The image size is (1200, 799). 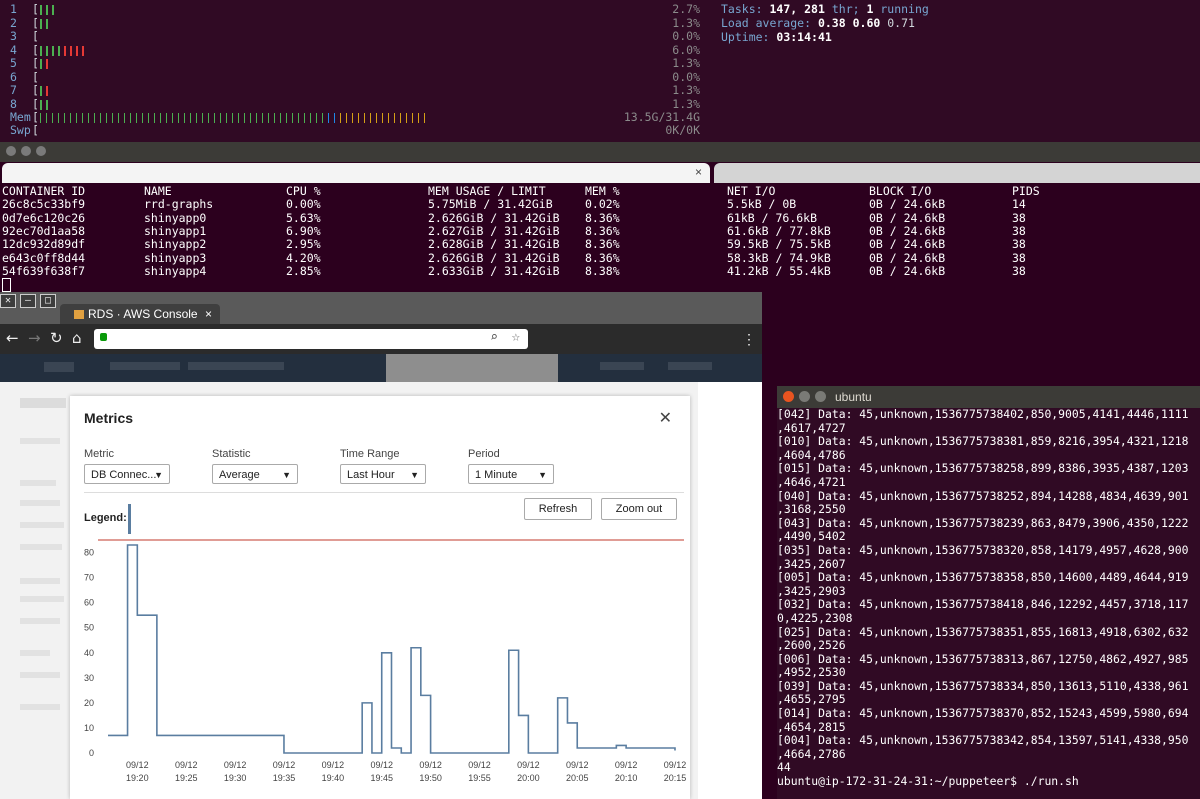 I want to click on docker-cell: 8.38%, so click(x=602, y=270).